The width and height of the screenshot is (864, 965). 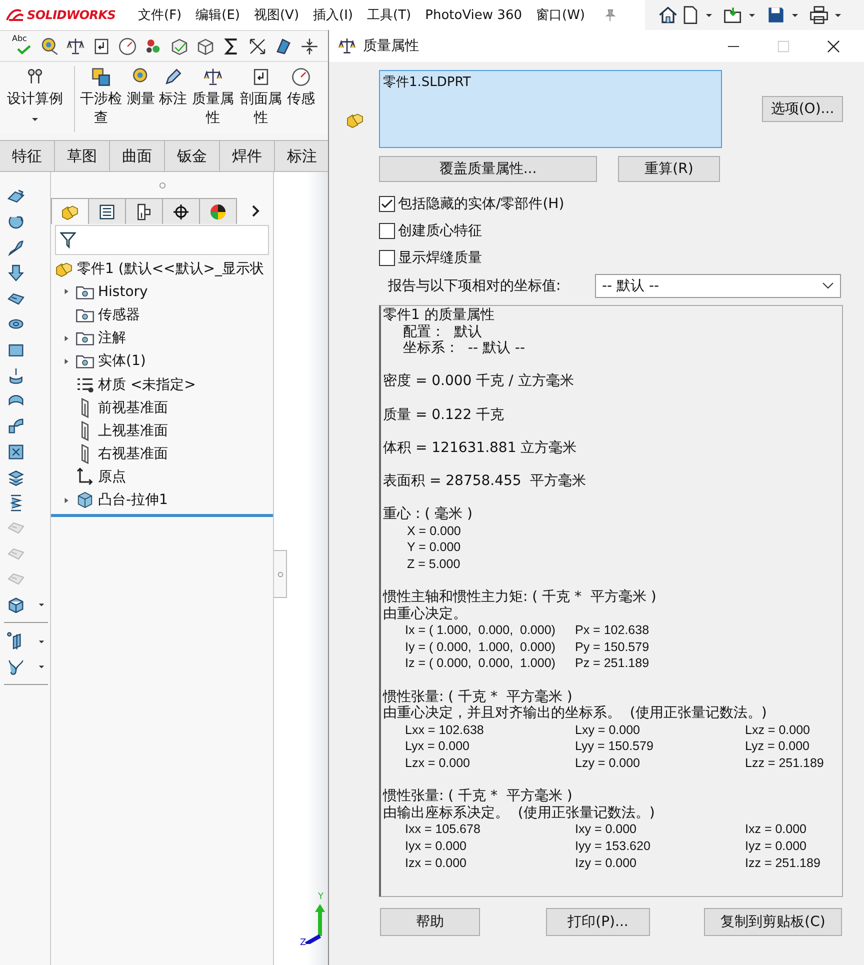 What do you see at coordinates (85, 500) in the screenshot?
I see `cube-icon` at bounding box center [85, 500].